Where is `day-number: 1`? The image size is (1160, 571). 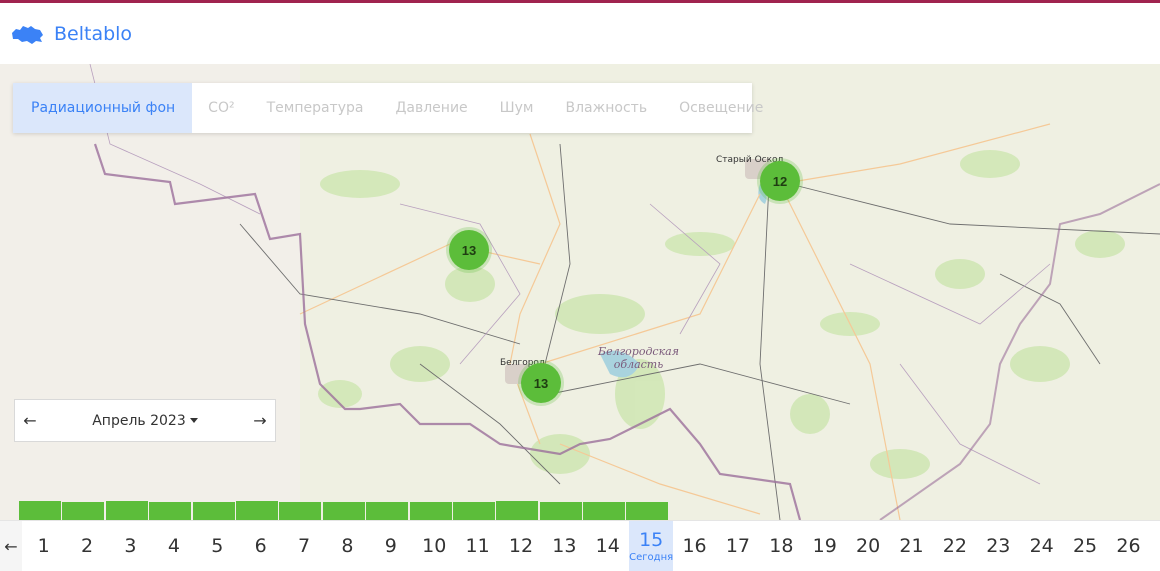
day-number: 1 is located at coordinates (43, 546).